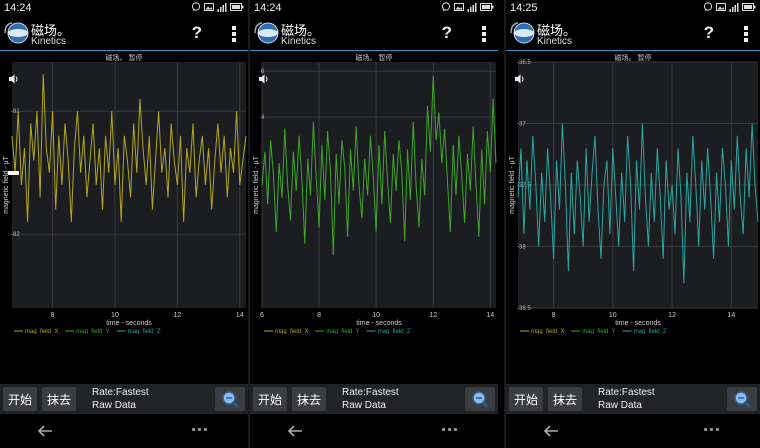  I want to click on x-tick-label: 6, so click(262, 315).